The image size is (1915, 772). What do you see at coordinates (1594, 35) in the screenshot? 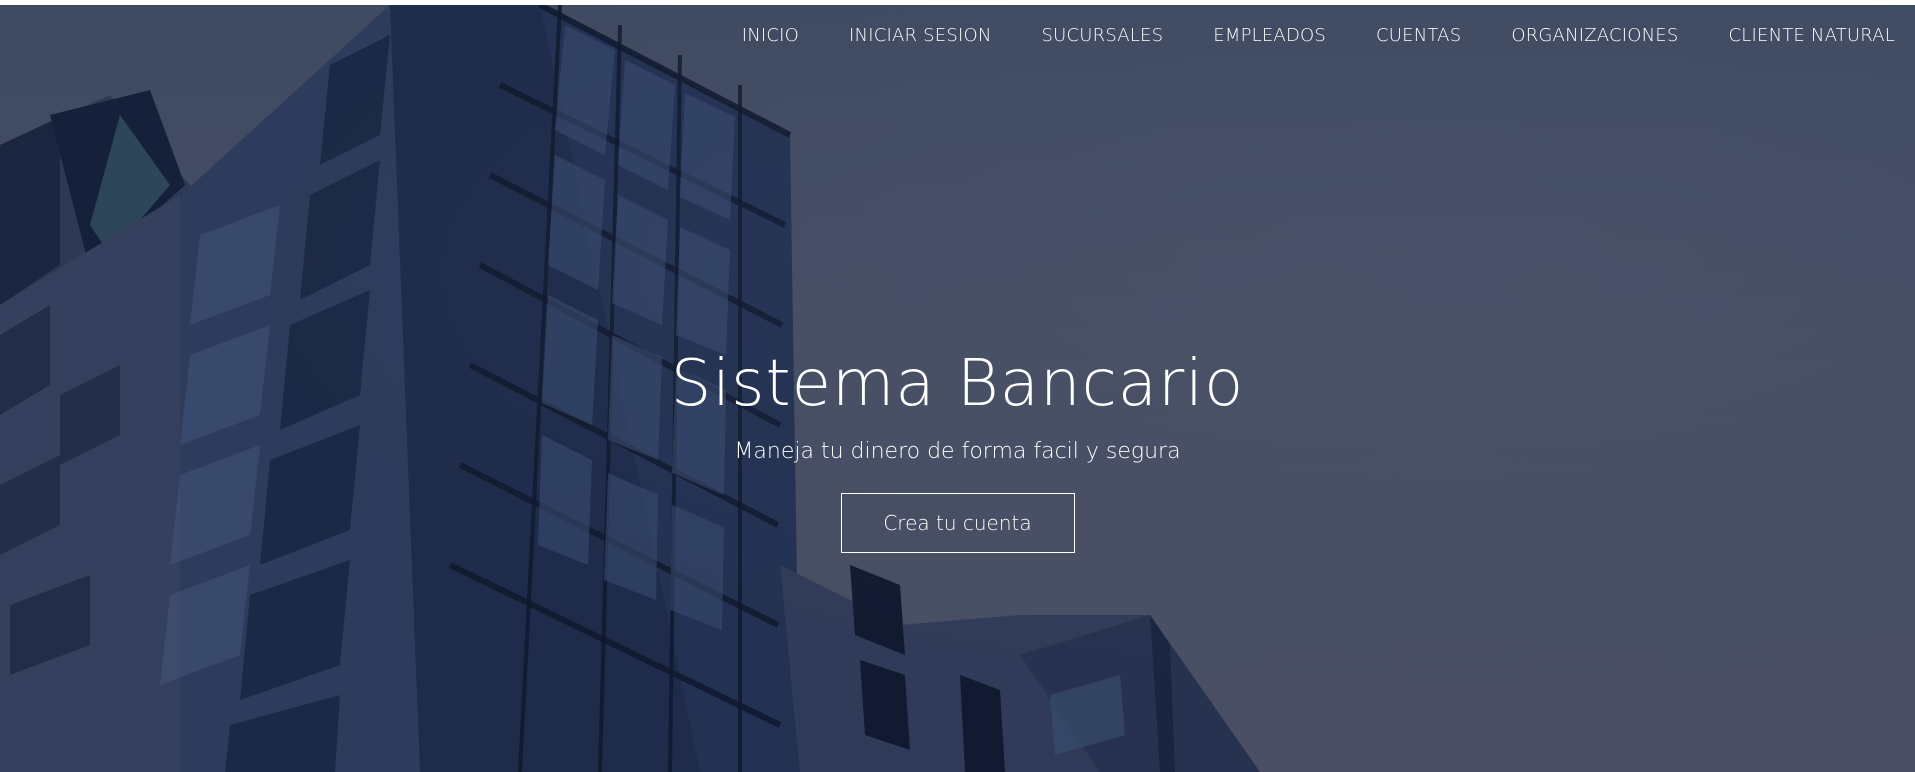
I see `nav-item-organizaciones: ORGANIZACIONES` at bounding box center [1594, 35].